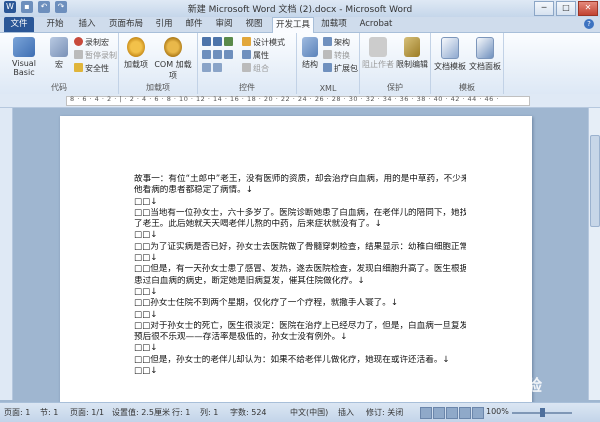 This screenshot has width=600, height=422. What do you see at coordinates (378, 47) in the screenshot?
I see `block-authors-icon` at bounding box center [378, 47].